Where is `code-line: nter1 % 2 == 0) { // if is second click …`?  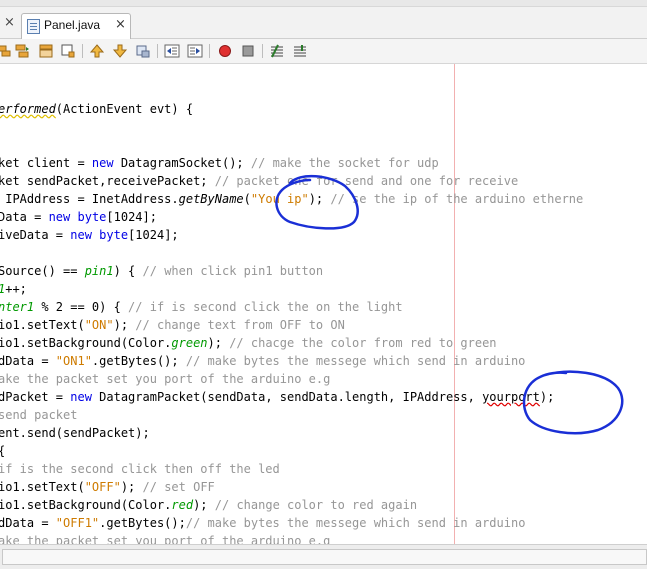 code-line: nter1 % 2 == 0) { // if is second click … is located at coordinates (201, 307).